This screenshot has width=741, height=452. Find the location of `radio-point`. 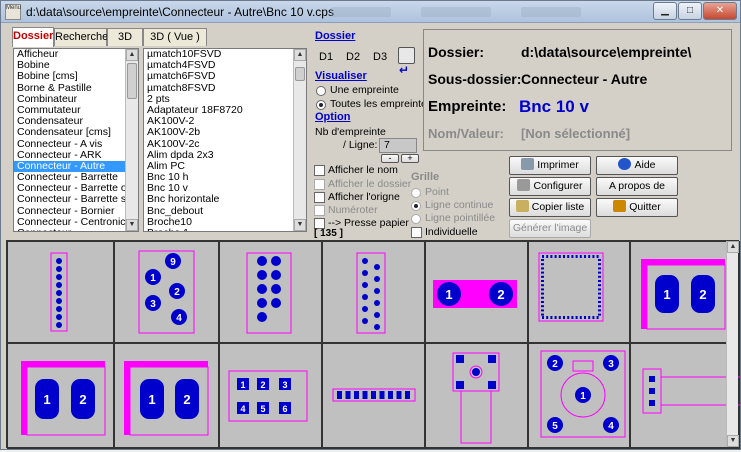

radio-point is located at coordinates (416, 193).